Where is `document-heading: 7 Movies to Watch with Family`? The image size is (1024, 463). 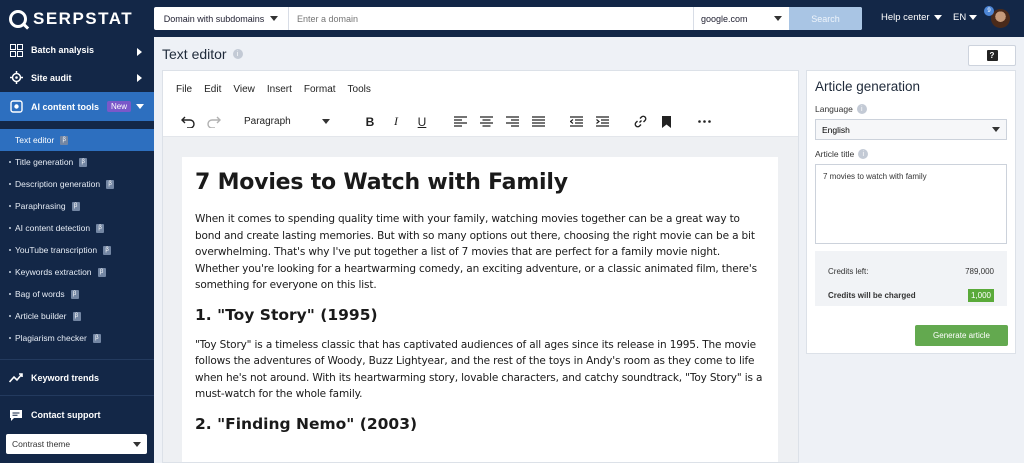
document-heading: 7 Movies to Watch with Family is located at coordinates (381, 182).